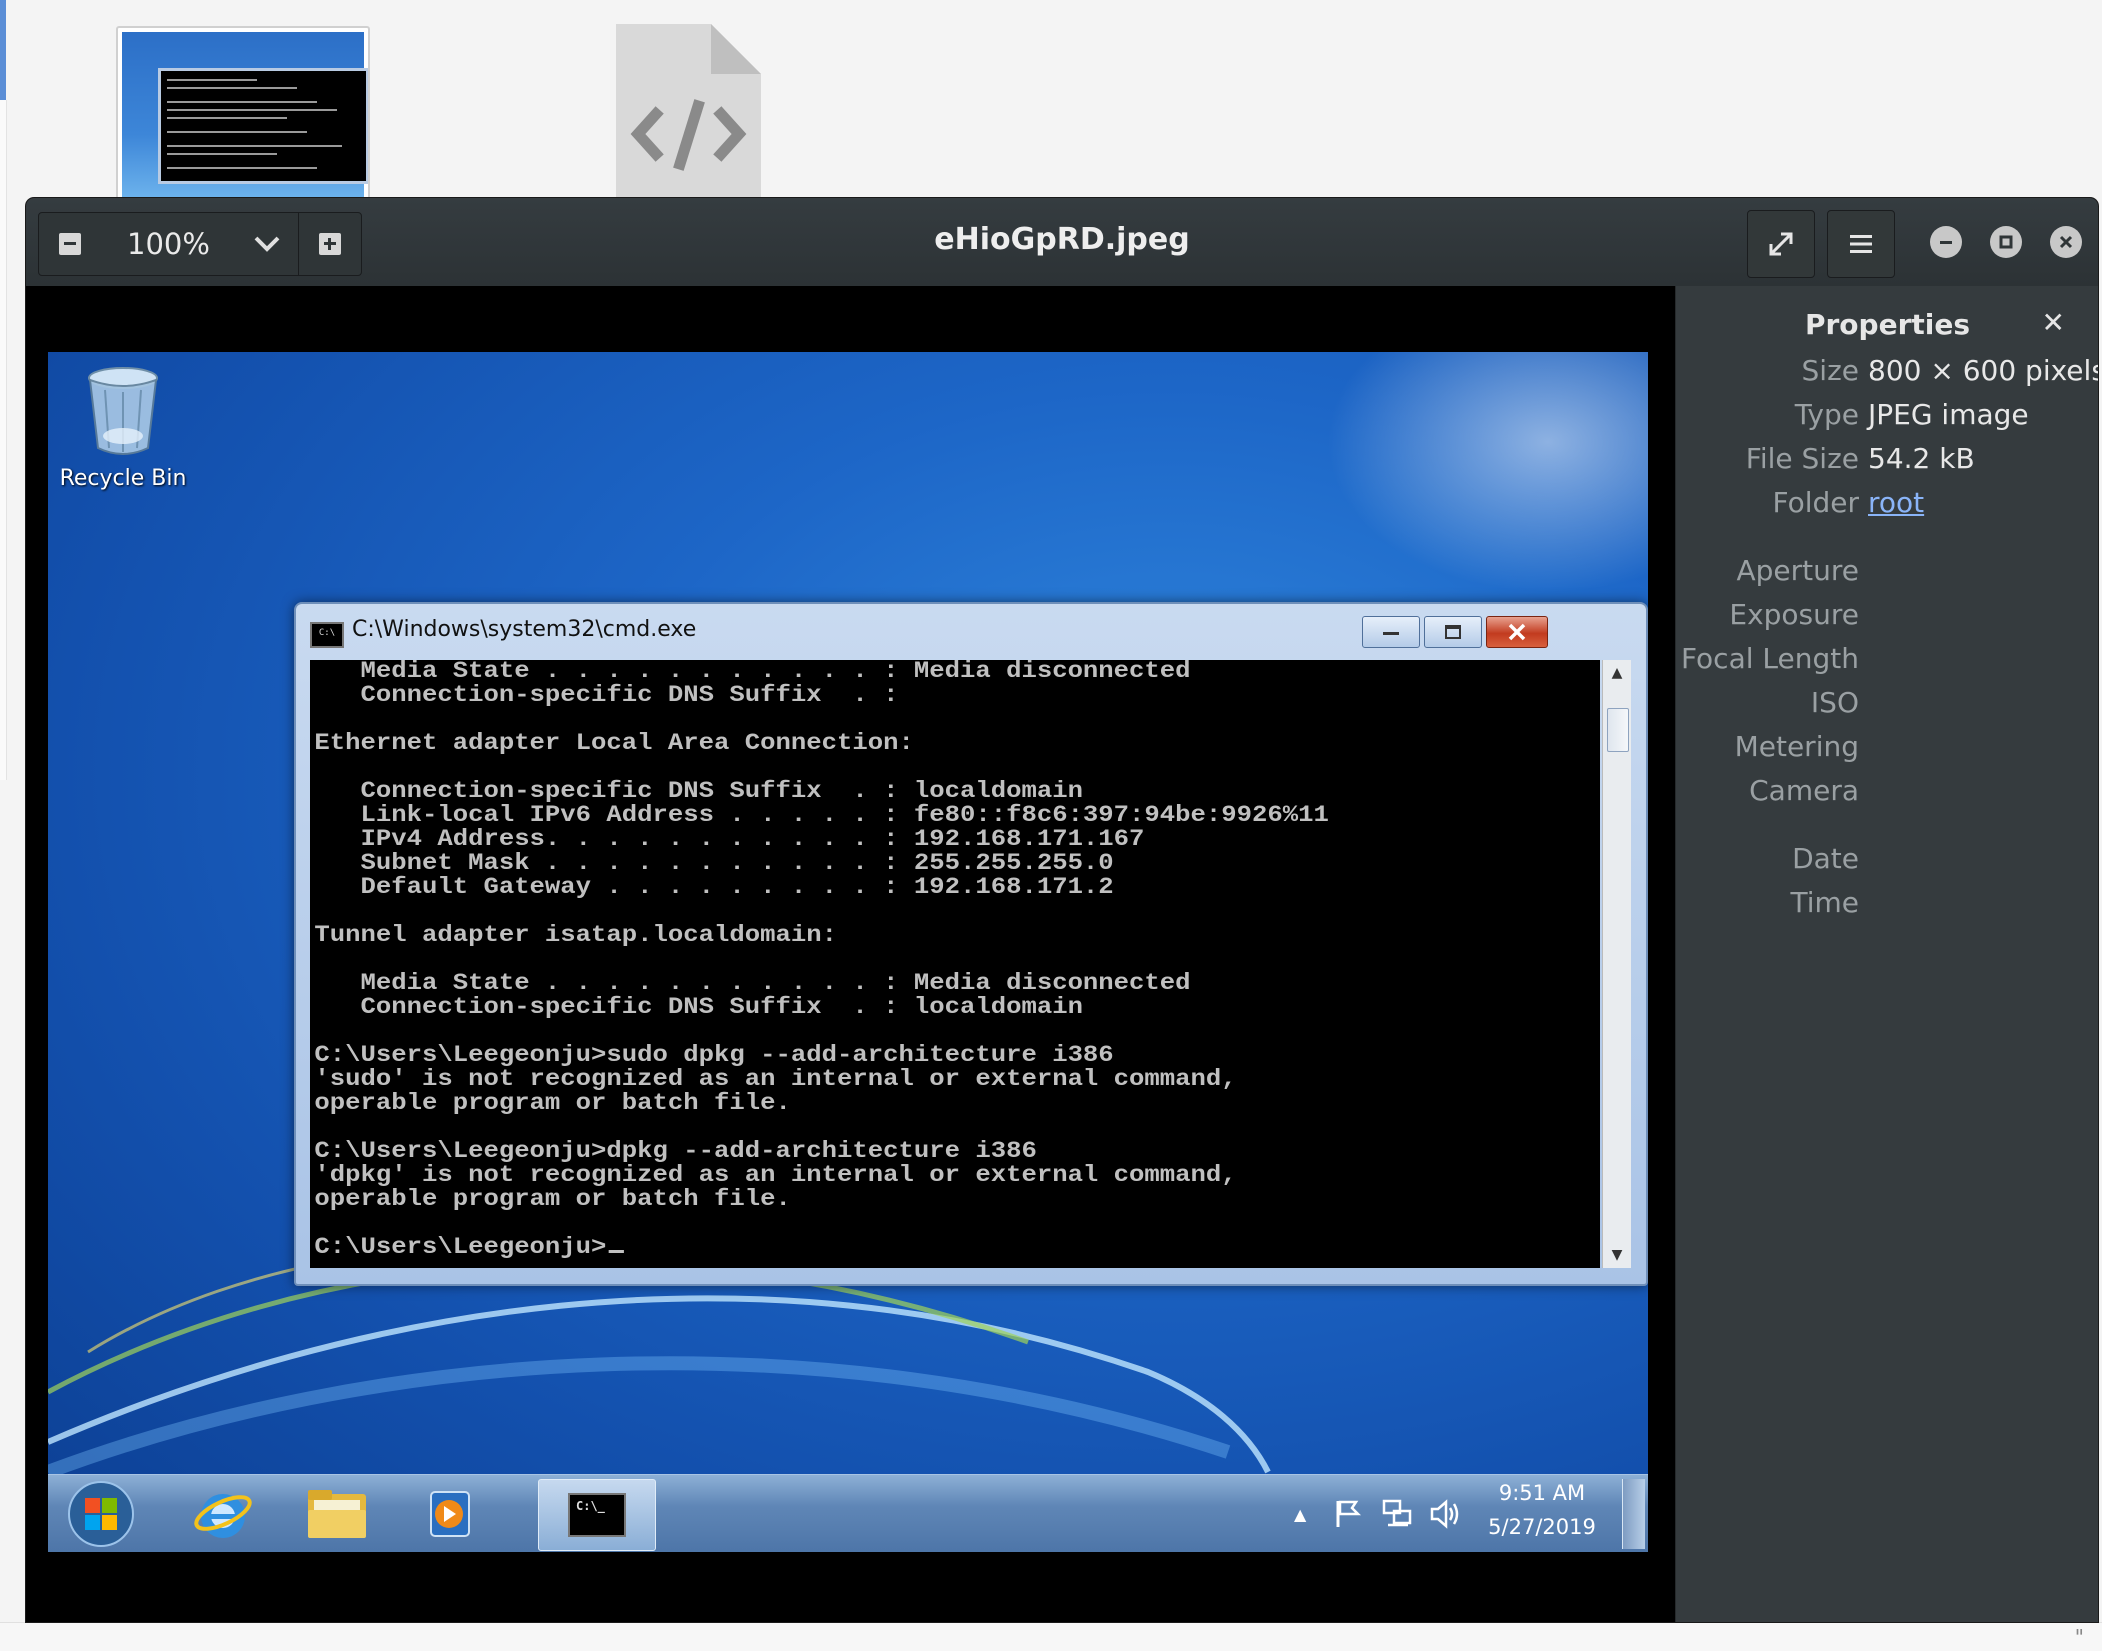 The width and height of the screenshot is (2102, 1651). Describe the element at coordinates (1446, 1514) in the screenshot. I see `volume-icon` at that location.